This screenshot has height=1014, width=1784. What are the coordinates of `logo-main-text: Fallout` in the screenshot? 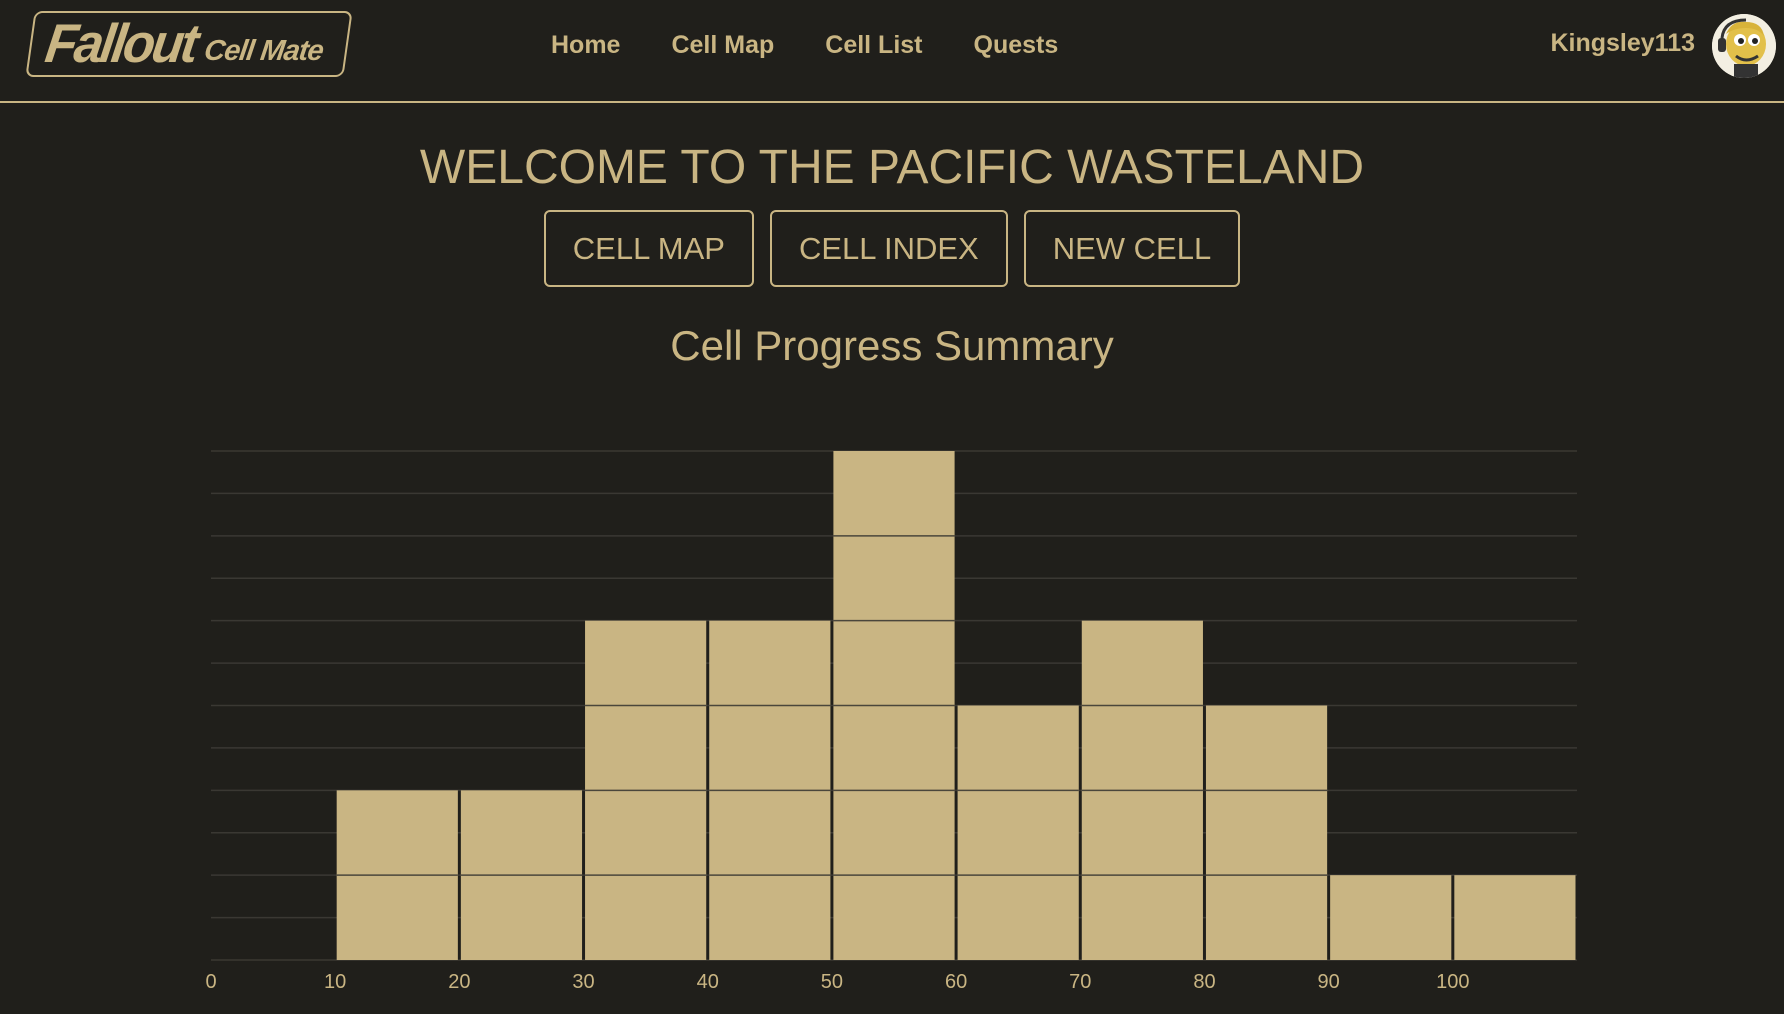 It's located at (120, 44).